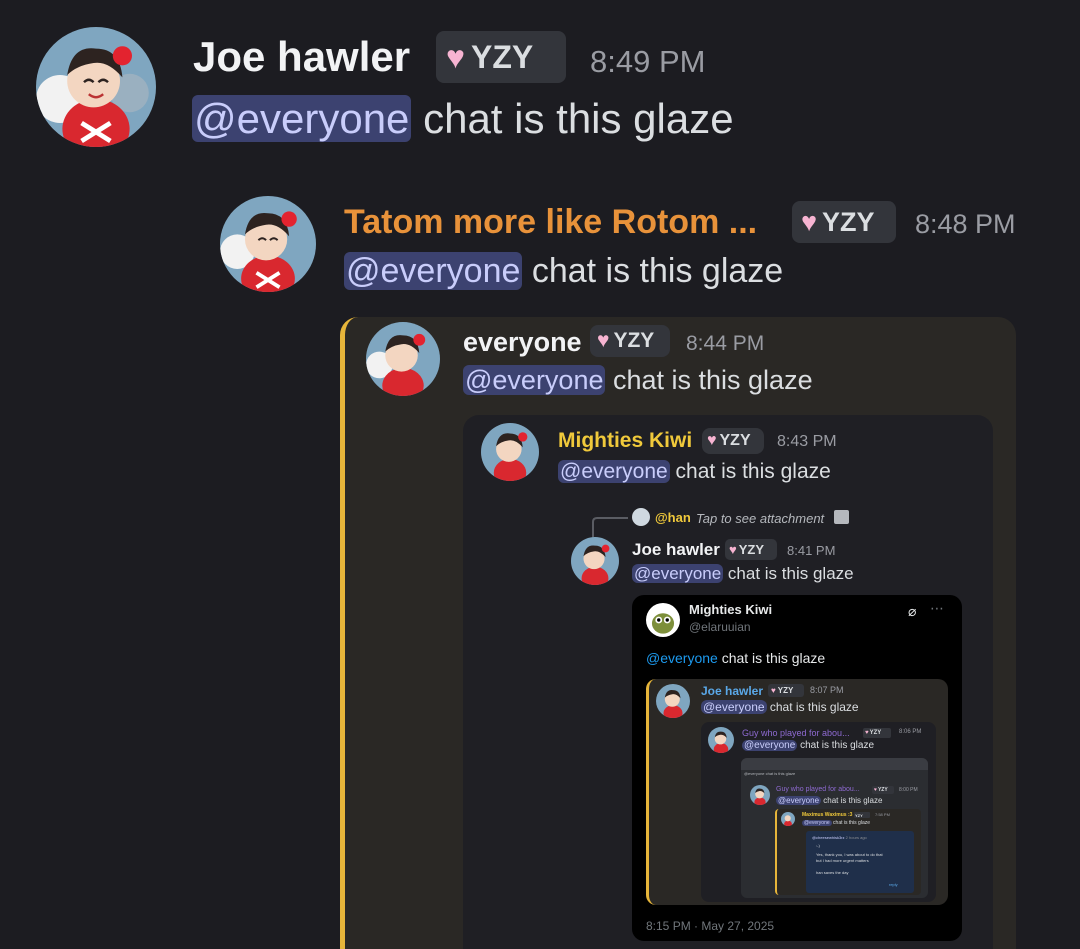 The height and width of the screenshot is (949, 1080). I want to click on reply-author: @han, so click(673, 517).